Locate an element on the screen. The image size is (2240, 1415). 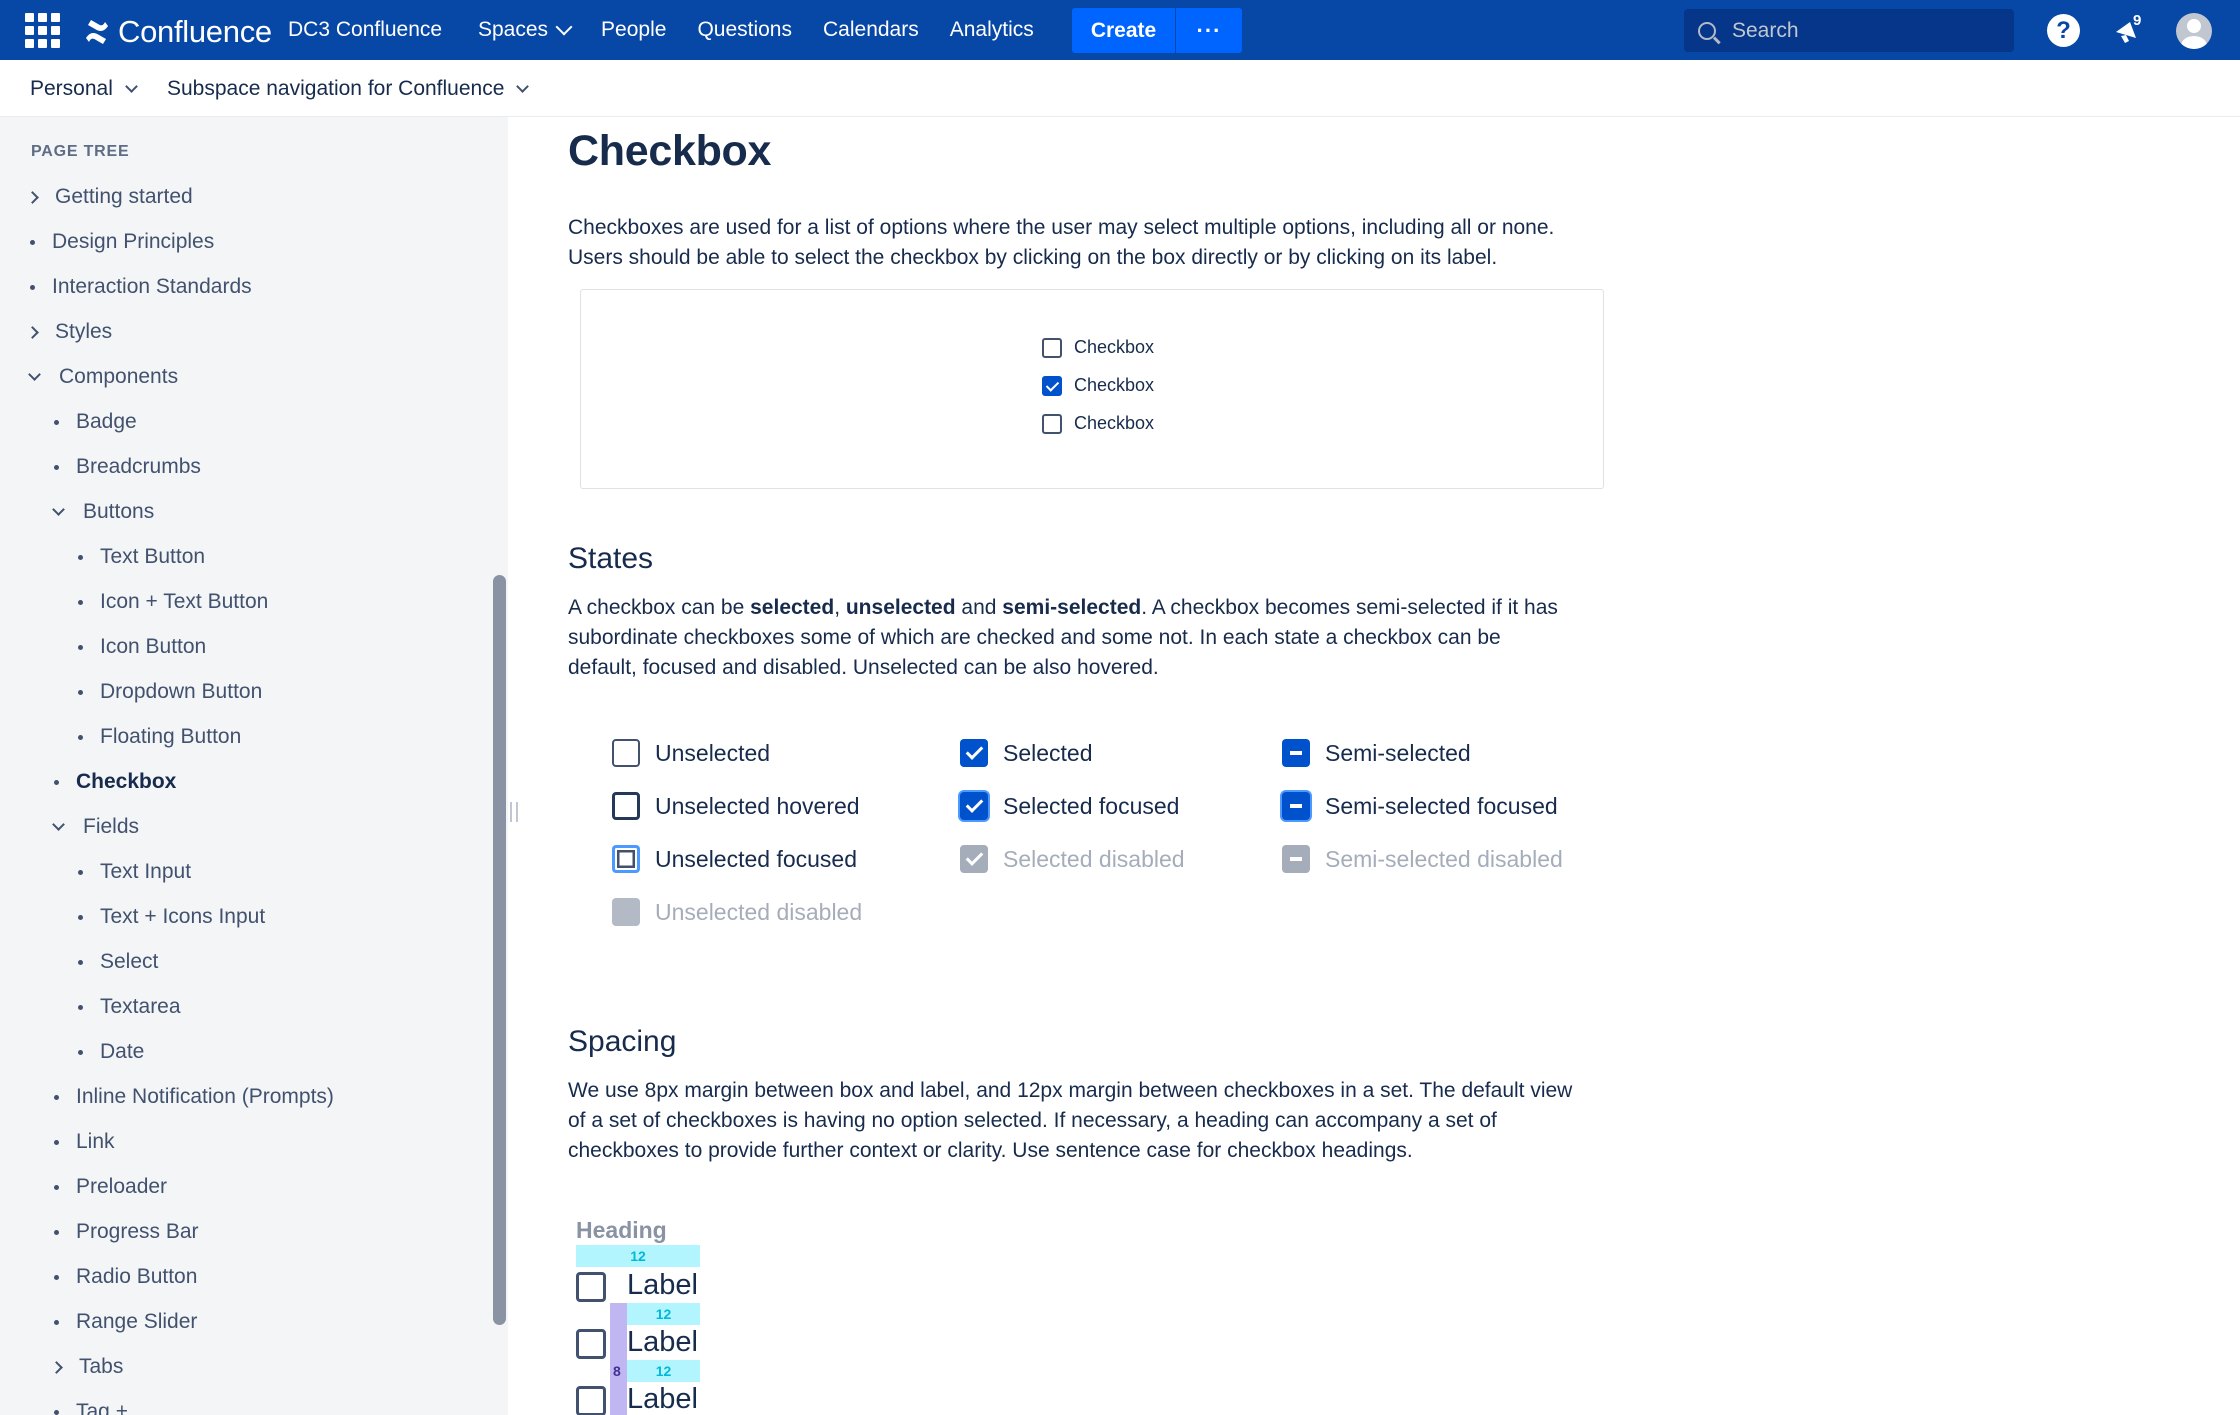
sidebar-item: Textarea is located at coordinates (129, 1007).